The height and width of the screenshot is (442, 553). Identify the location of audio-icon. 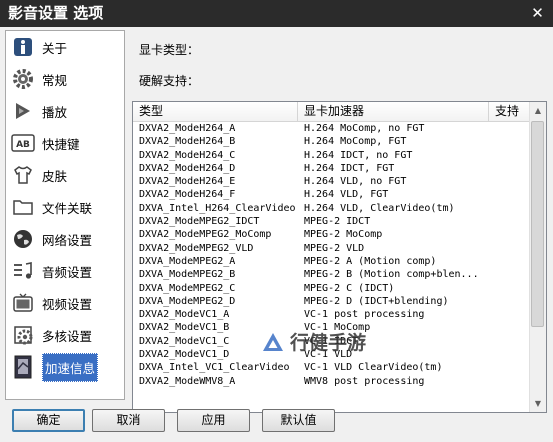
(23, 271).